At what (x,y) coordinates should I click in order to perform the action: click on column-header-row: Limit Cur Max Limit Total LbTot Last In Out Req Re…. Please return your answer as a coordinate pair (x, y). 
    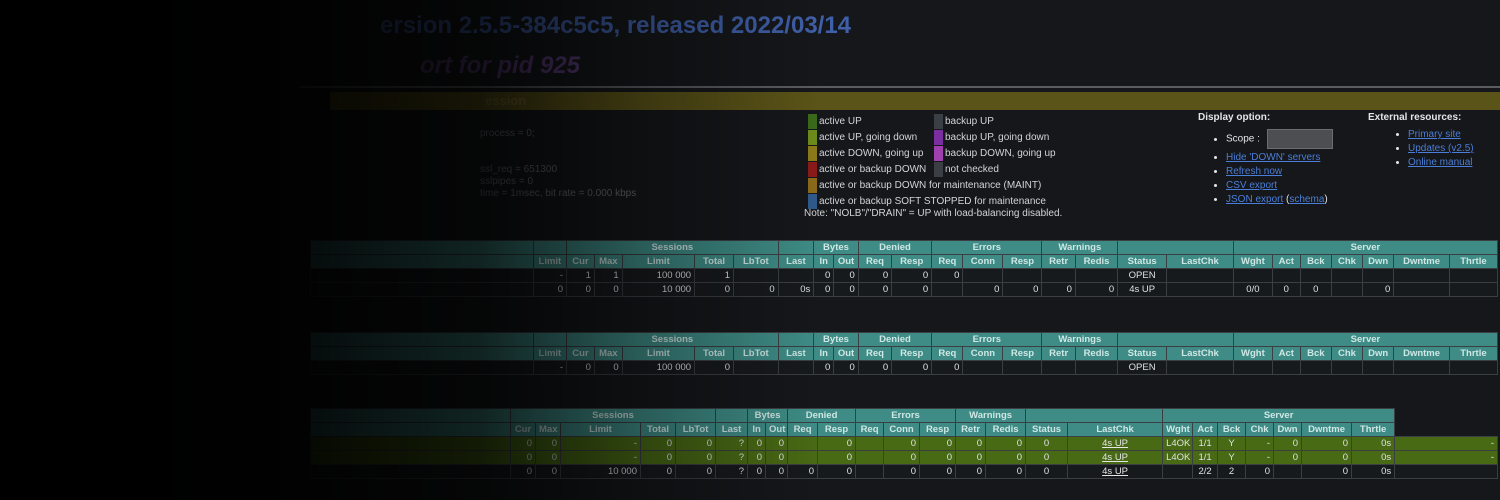
    Looking at the image, I should click on (904, 353).